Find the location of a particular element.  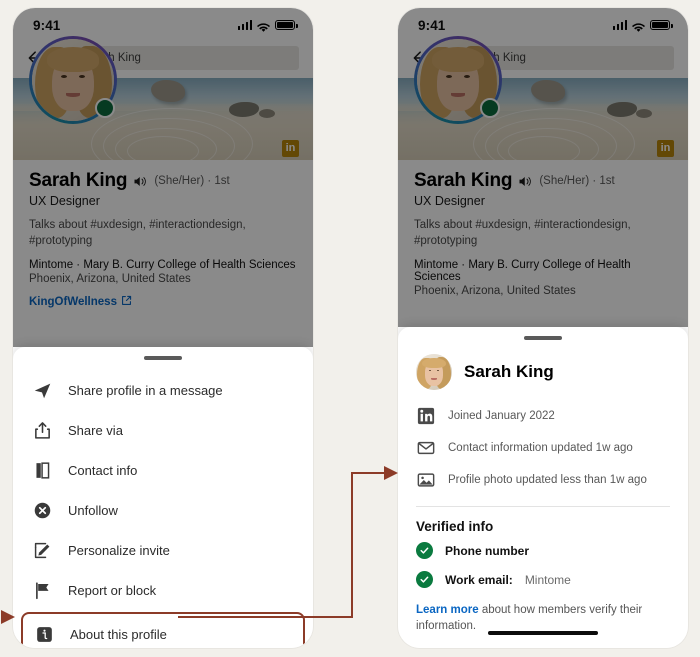

menu-item-personalize-invite: Personalize invite is located at coordinates (163, 550).